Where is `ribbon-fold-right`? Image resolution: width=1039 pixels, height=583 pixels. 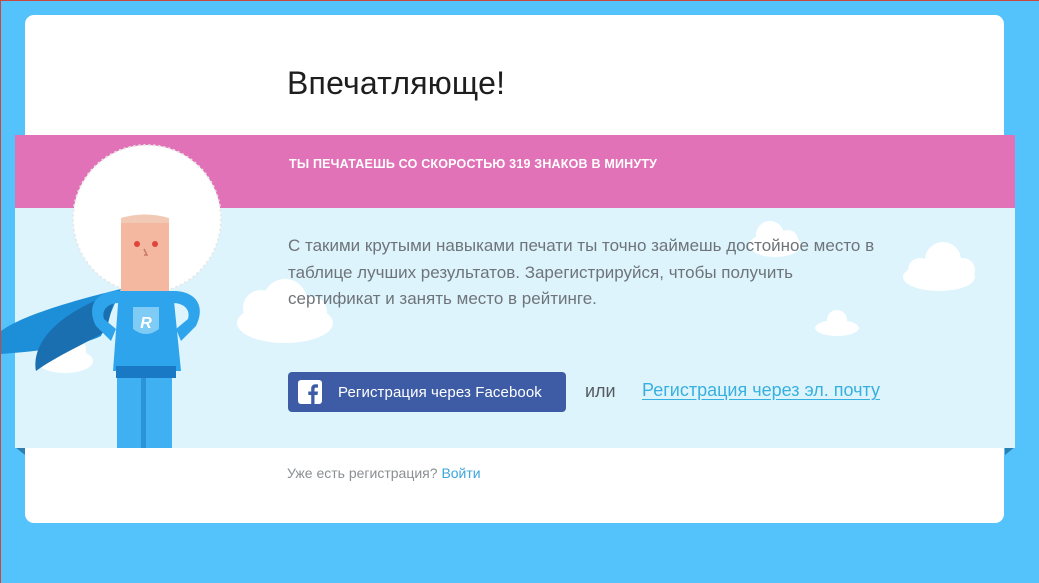 ribbon-fold-right is located at coordinates (1010, 451).